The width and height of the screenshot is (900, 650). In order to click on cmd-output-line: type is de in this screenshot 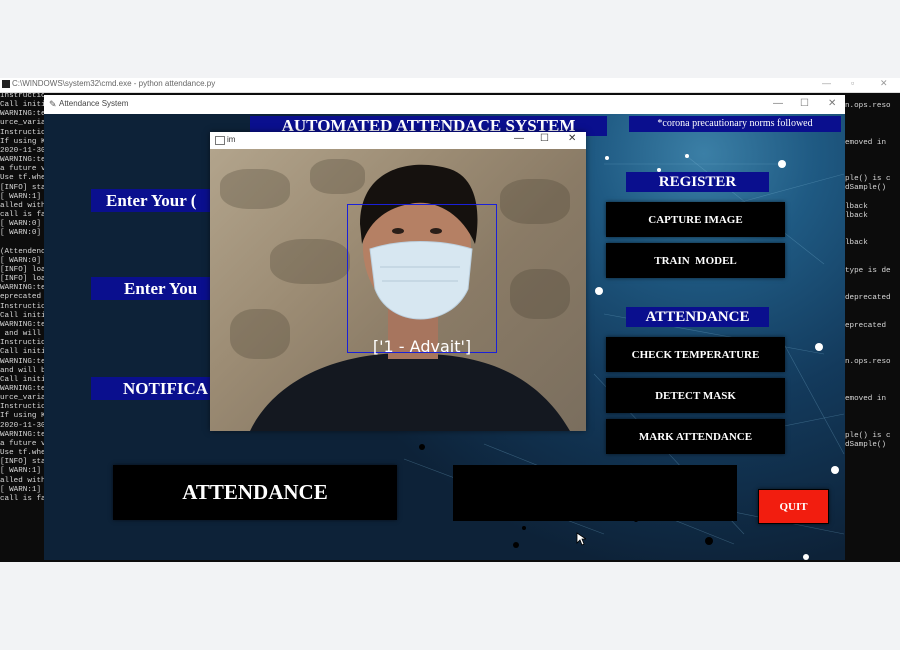, I will do `click(868, 270)`.